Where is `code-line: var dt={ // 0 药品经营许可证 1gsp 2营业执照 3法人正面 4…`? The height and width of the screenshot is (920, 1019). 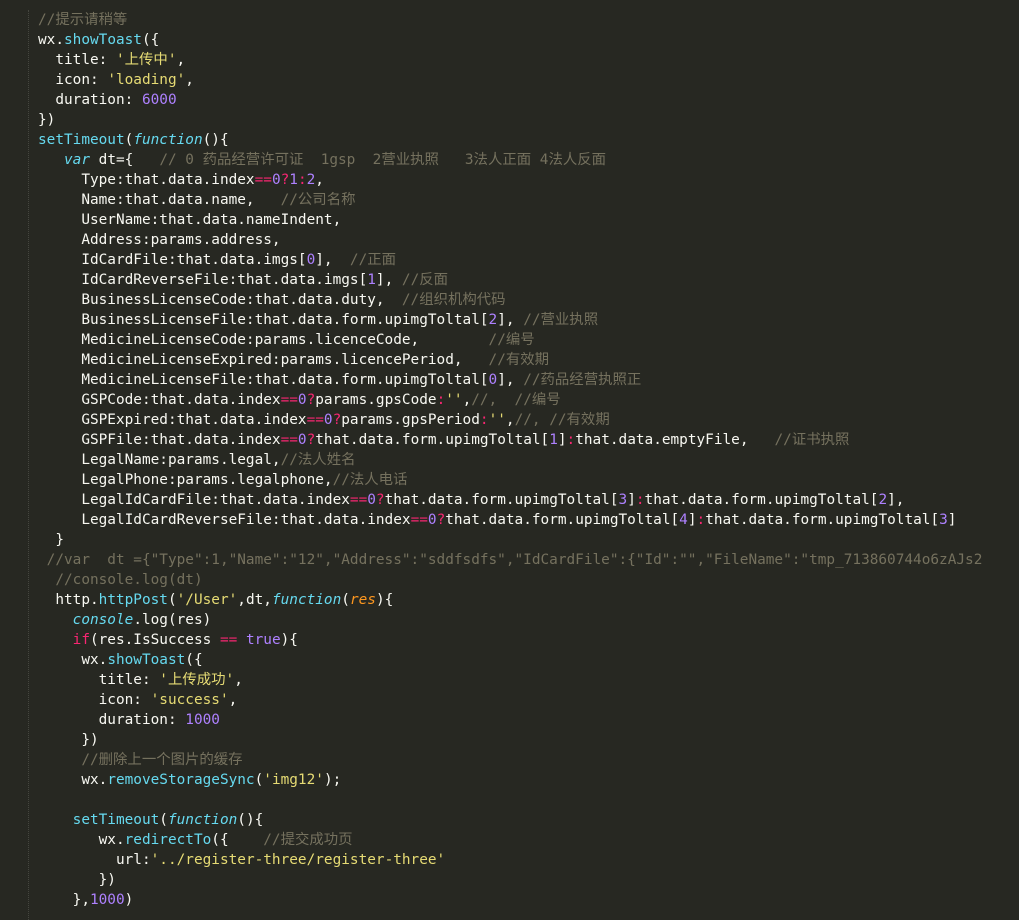 code-line: var dt={ // 0 药品经营许可证 1gsp 2营业执照 3法人正面 4… is located at coordinates (528, 160).